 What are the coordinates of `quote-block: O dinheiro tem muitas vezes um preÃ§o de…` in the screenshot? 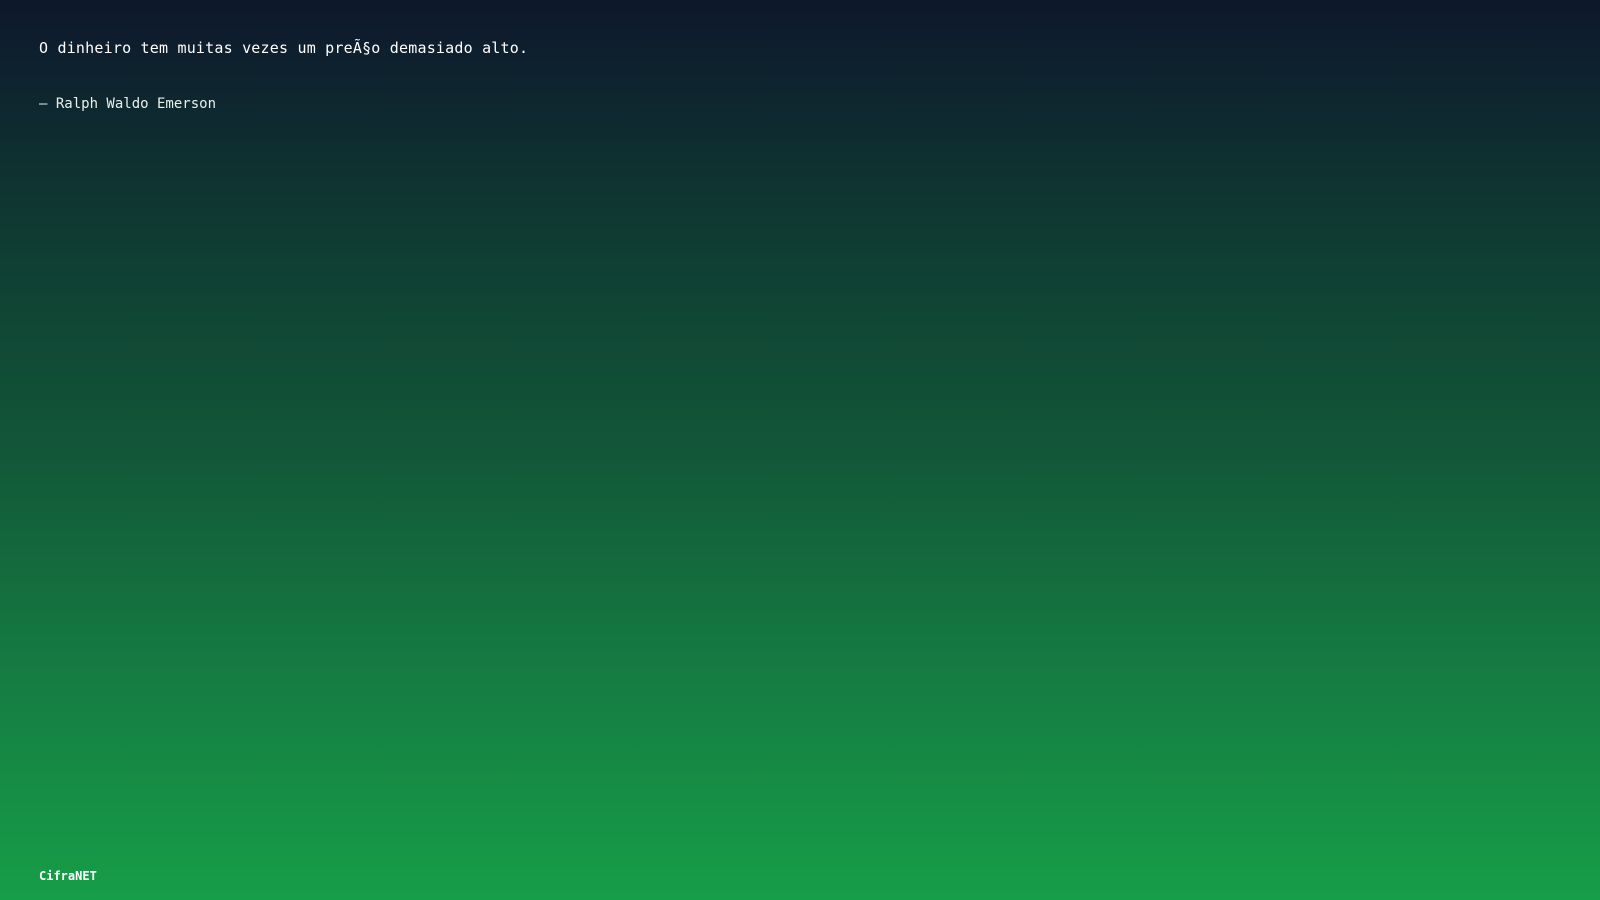 It's located at (539, 74).